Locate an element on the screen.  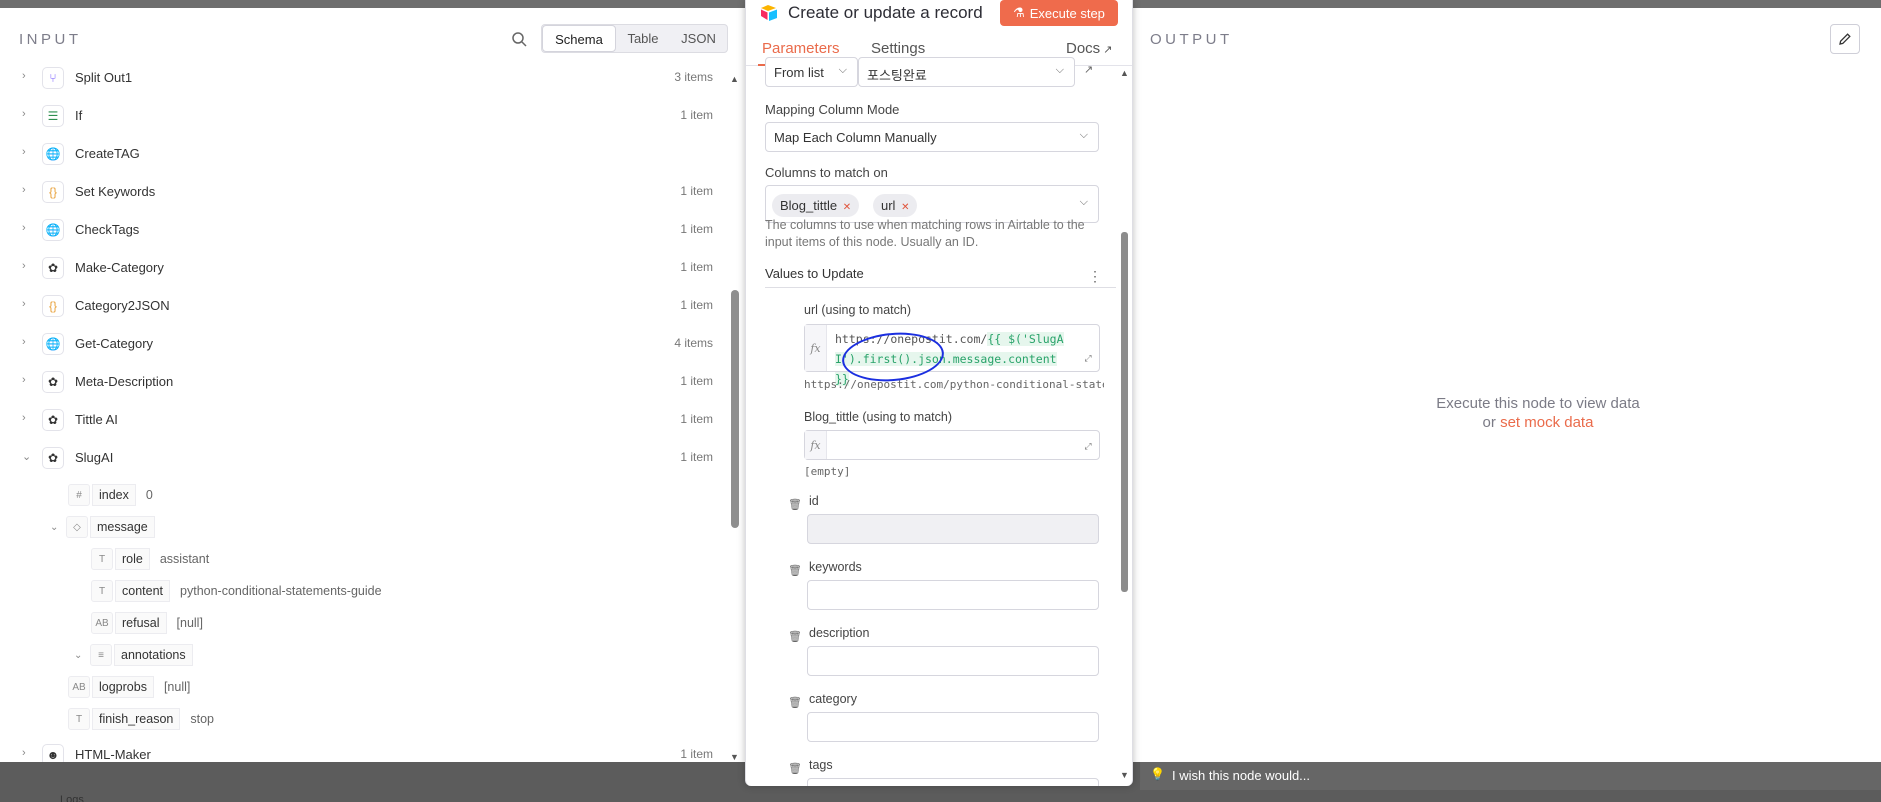
node-title: Create or update a record is located at coordinates (885, 13).